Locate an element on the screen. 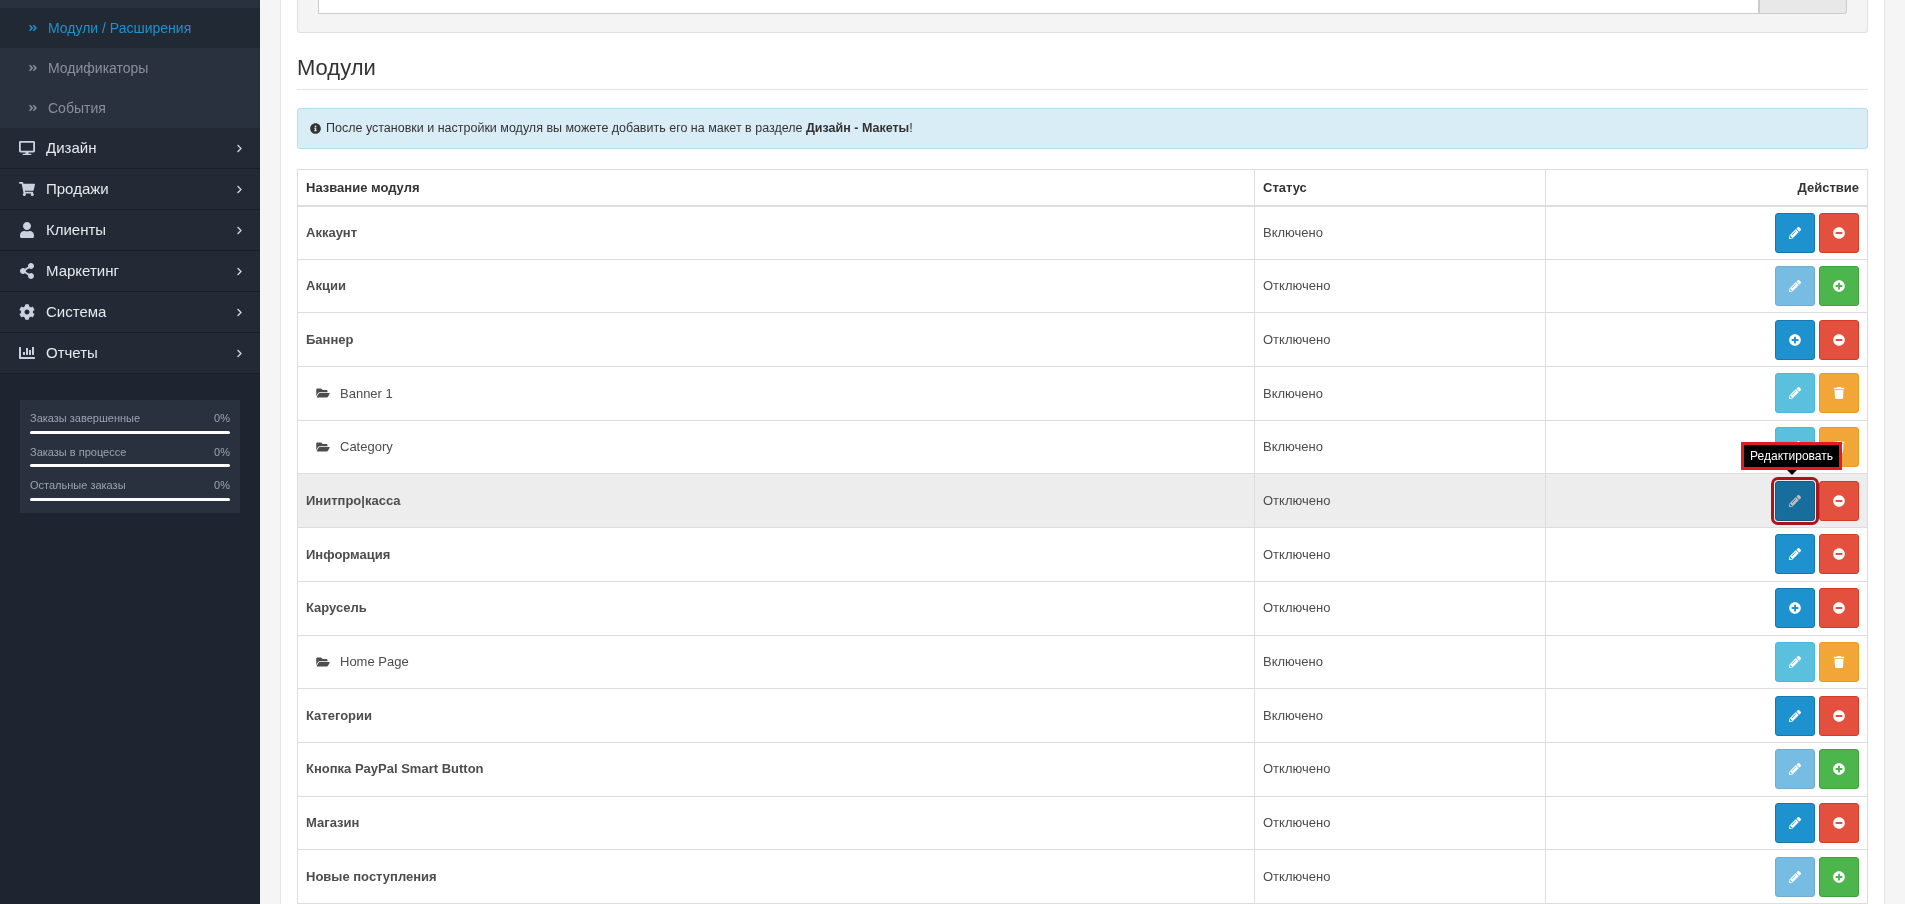 Image resolution: width=1905 pixels, height=904 pixels. module-name: Акции is located at coordinates (326, 286).